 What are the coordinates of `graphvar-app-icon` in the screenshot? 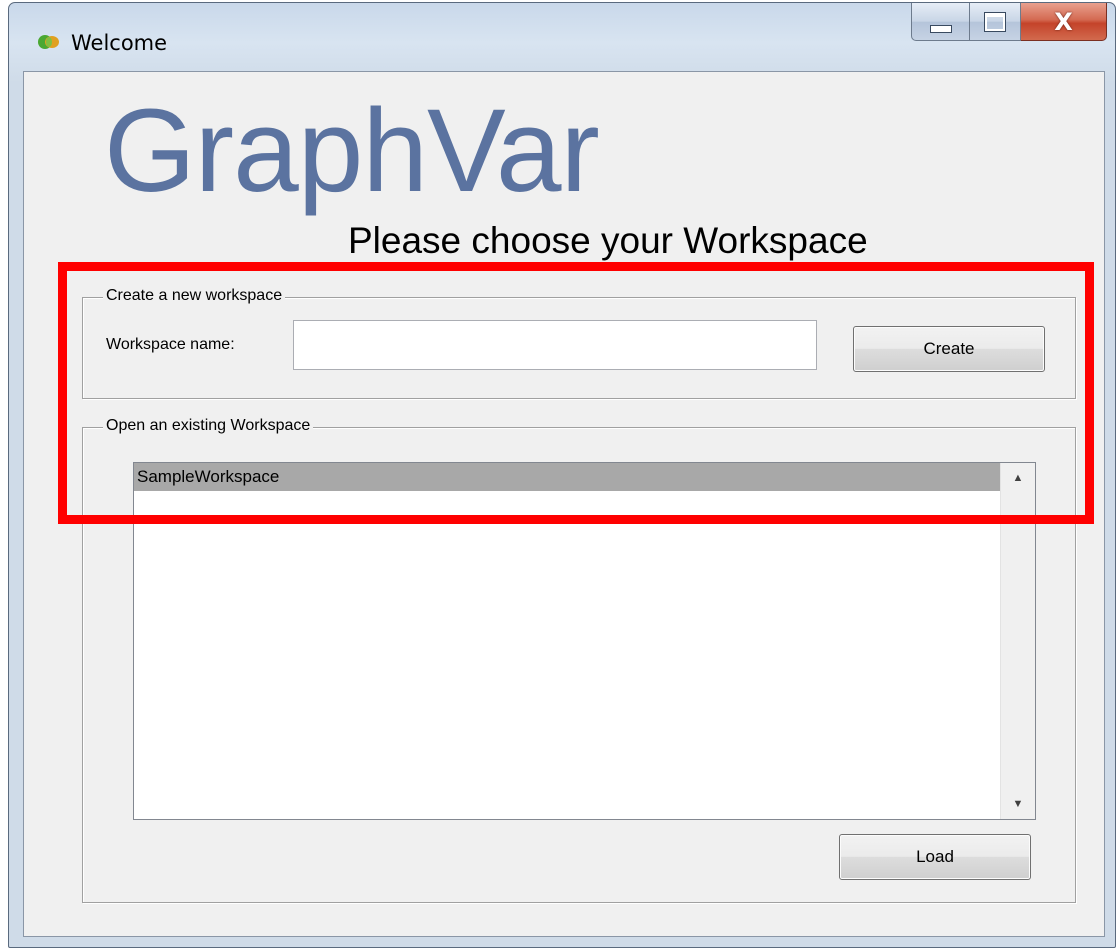 It's located at (48, 42).